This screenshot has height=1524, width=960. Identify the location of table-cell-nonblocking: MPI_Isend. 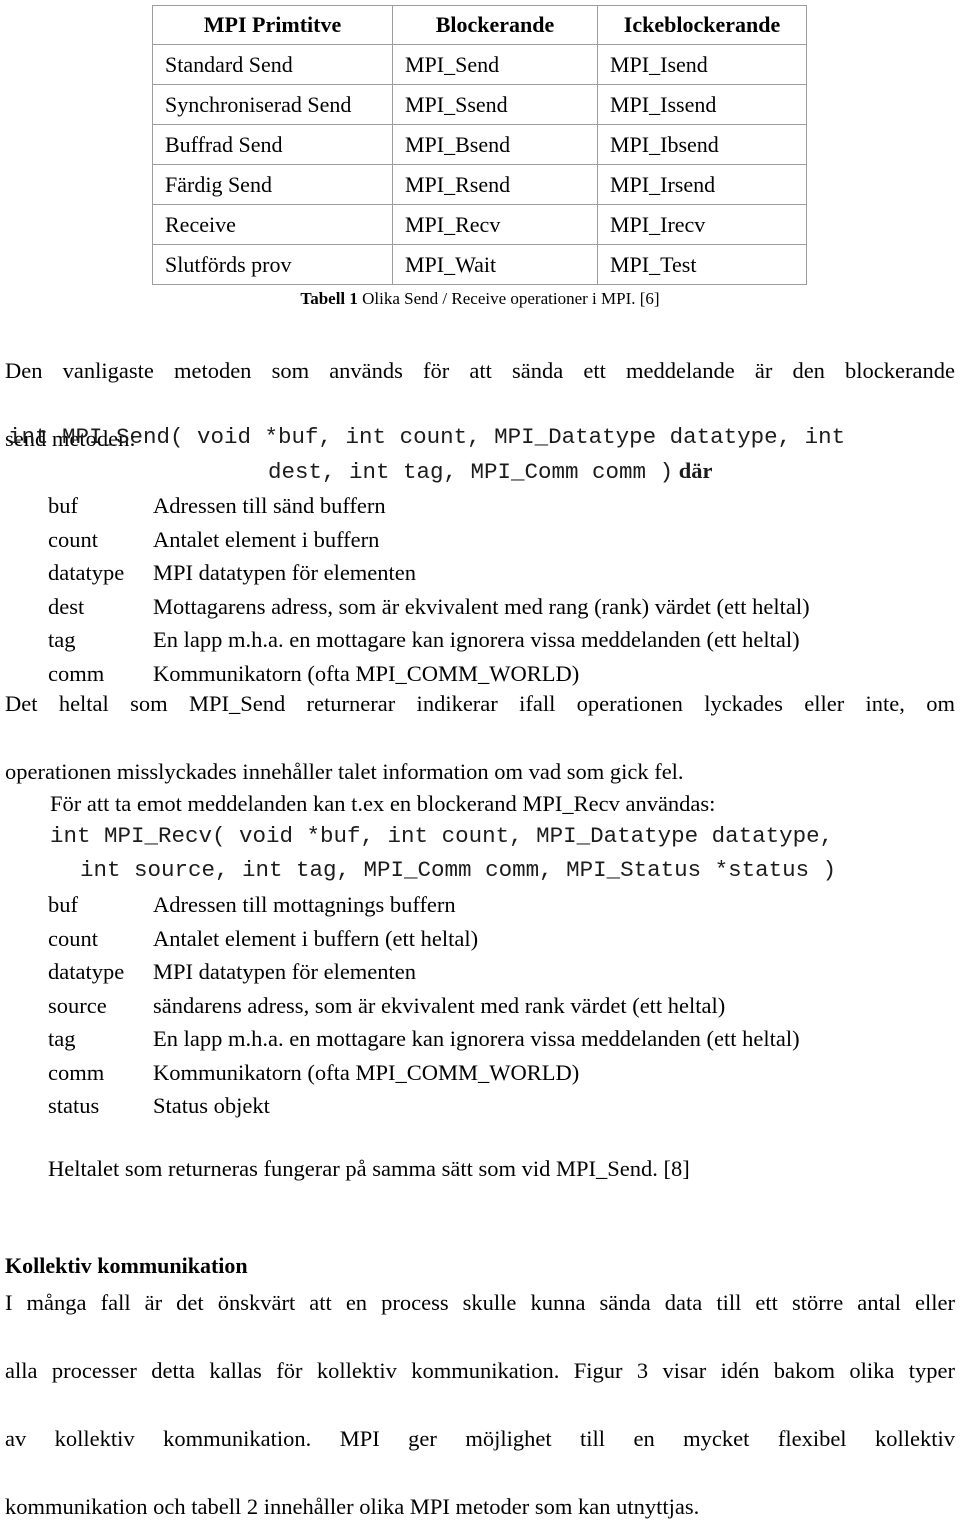
(702, 64).